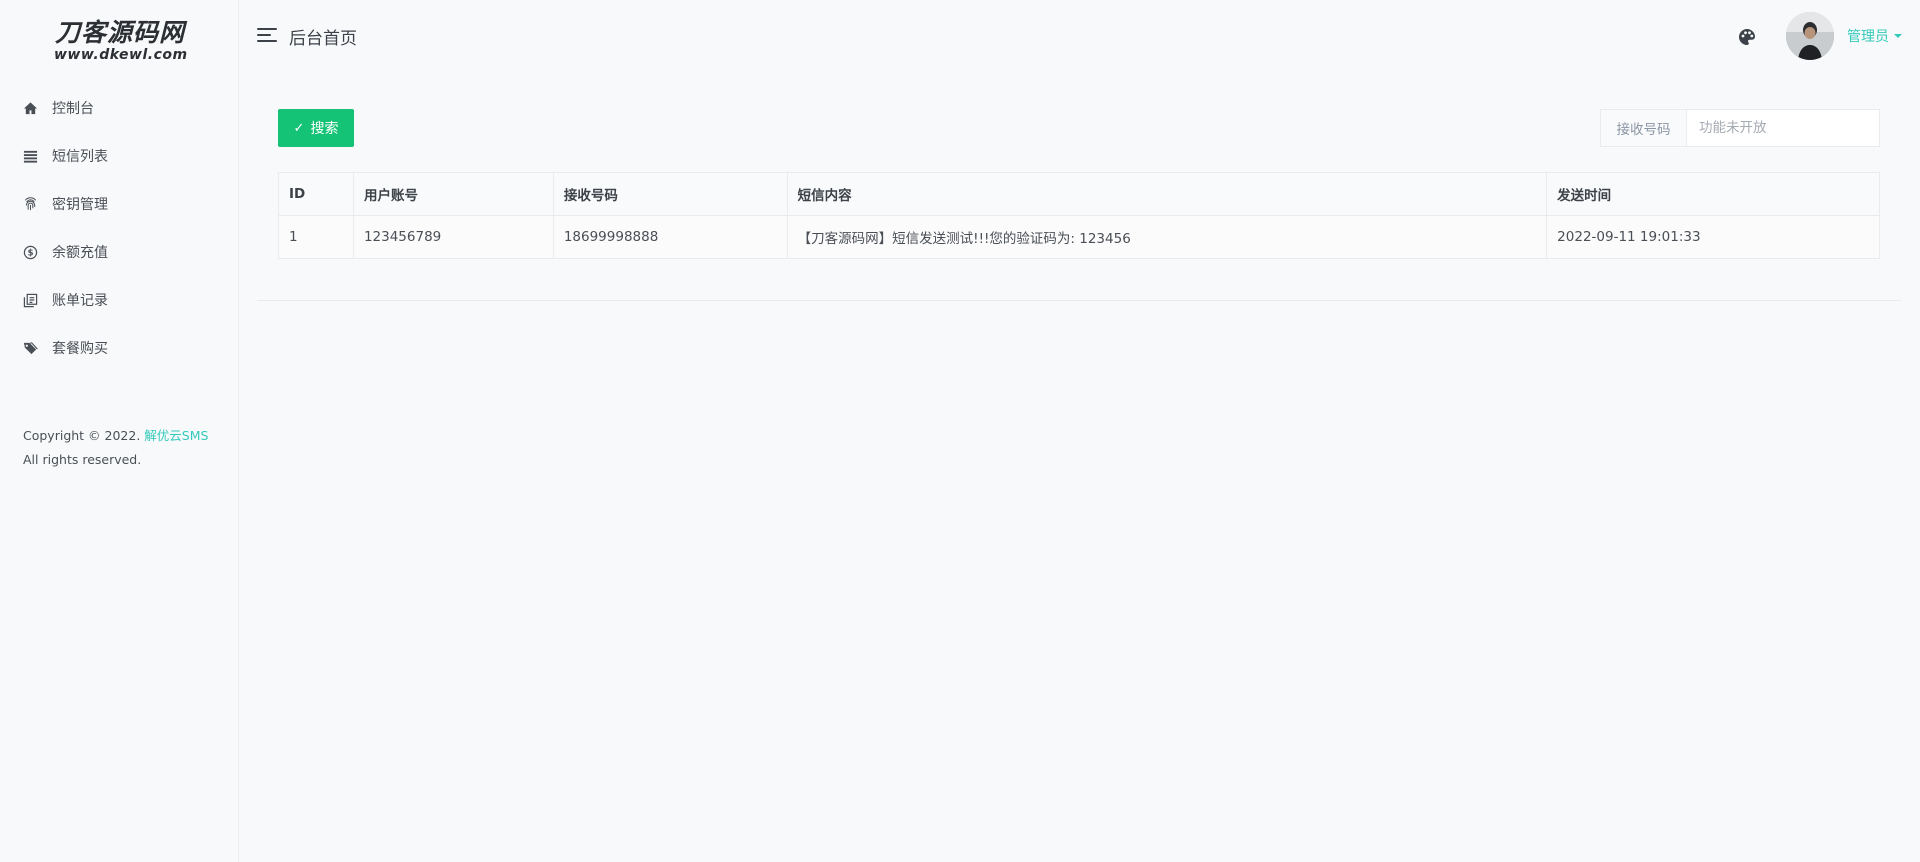 This screenshot has height=862, width=1920. I want to click on dollar-circle-icon: $, so click(30, 252).